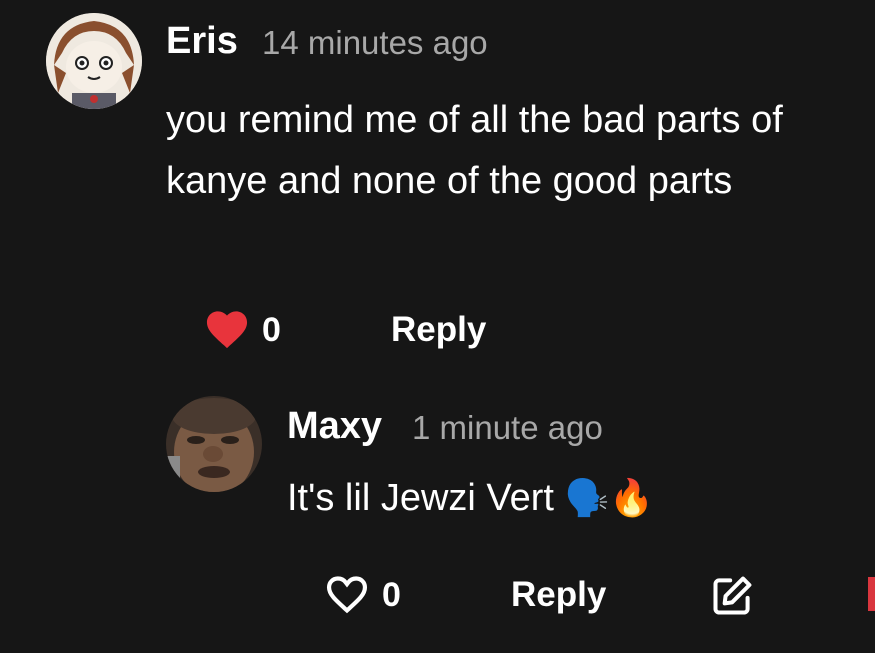 Image resolution: width=875 pixels, height=653 pixels. I want to click on reply-avatar-image, so click(214, 444).